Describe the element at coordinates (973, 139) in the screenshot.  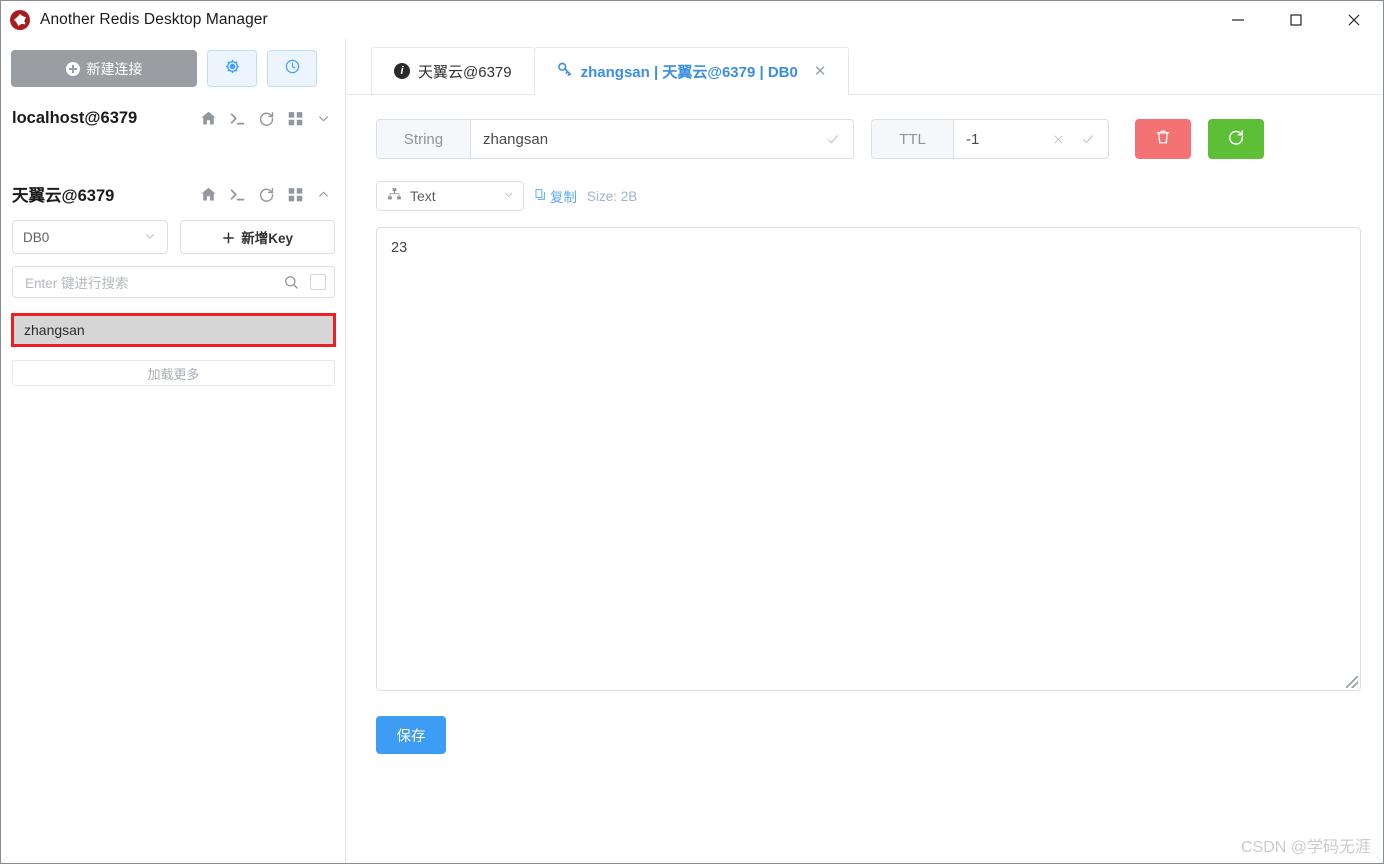
I see `ttl-value: -1` at that location.